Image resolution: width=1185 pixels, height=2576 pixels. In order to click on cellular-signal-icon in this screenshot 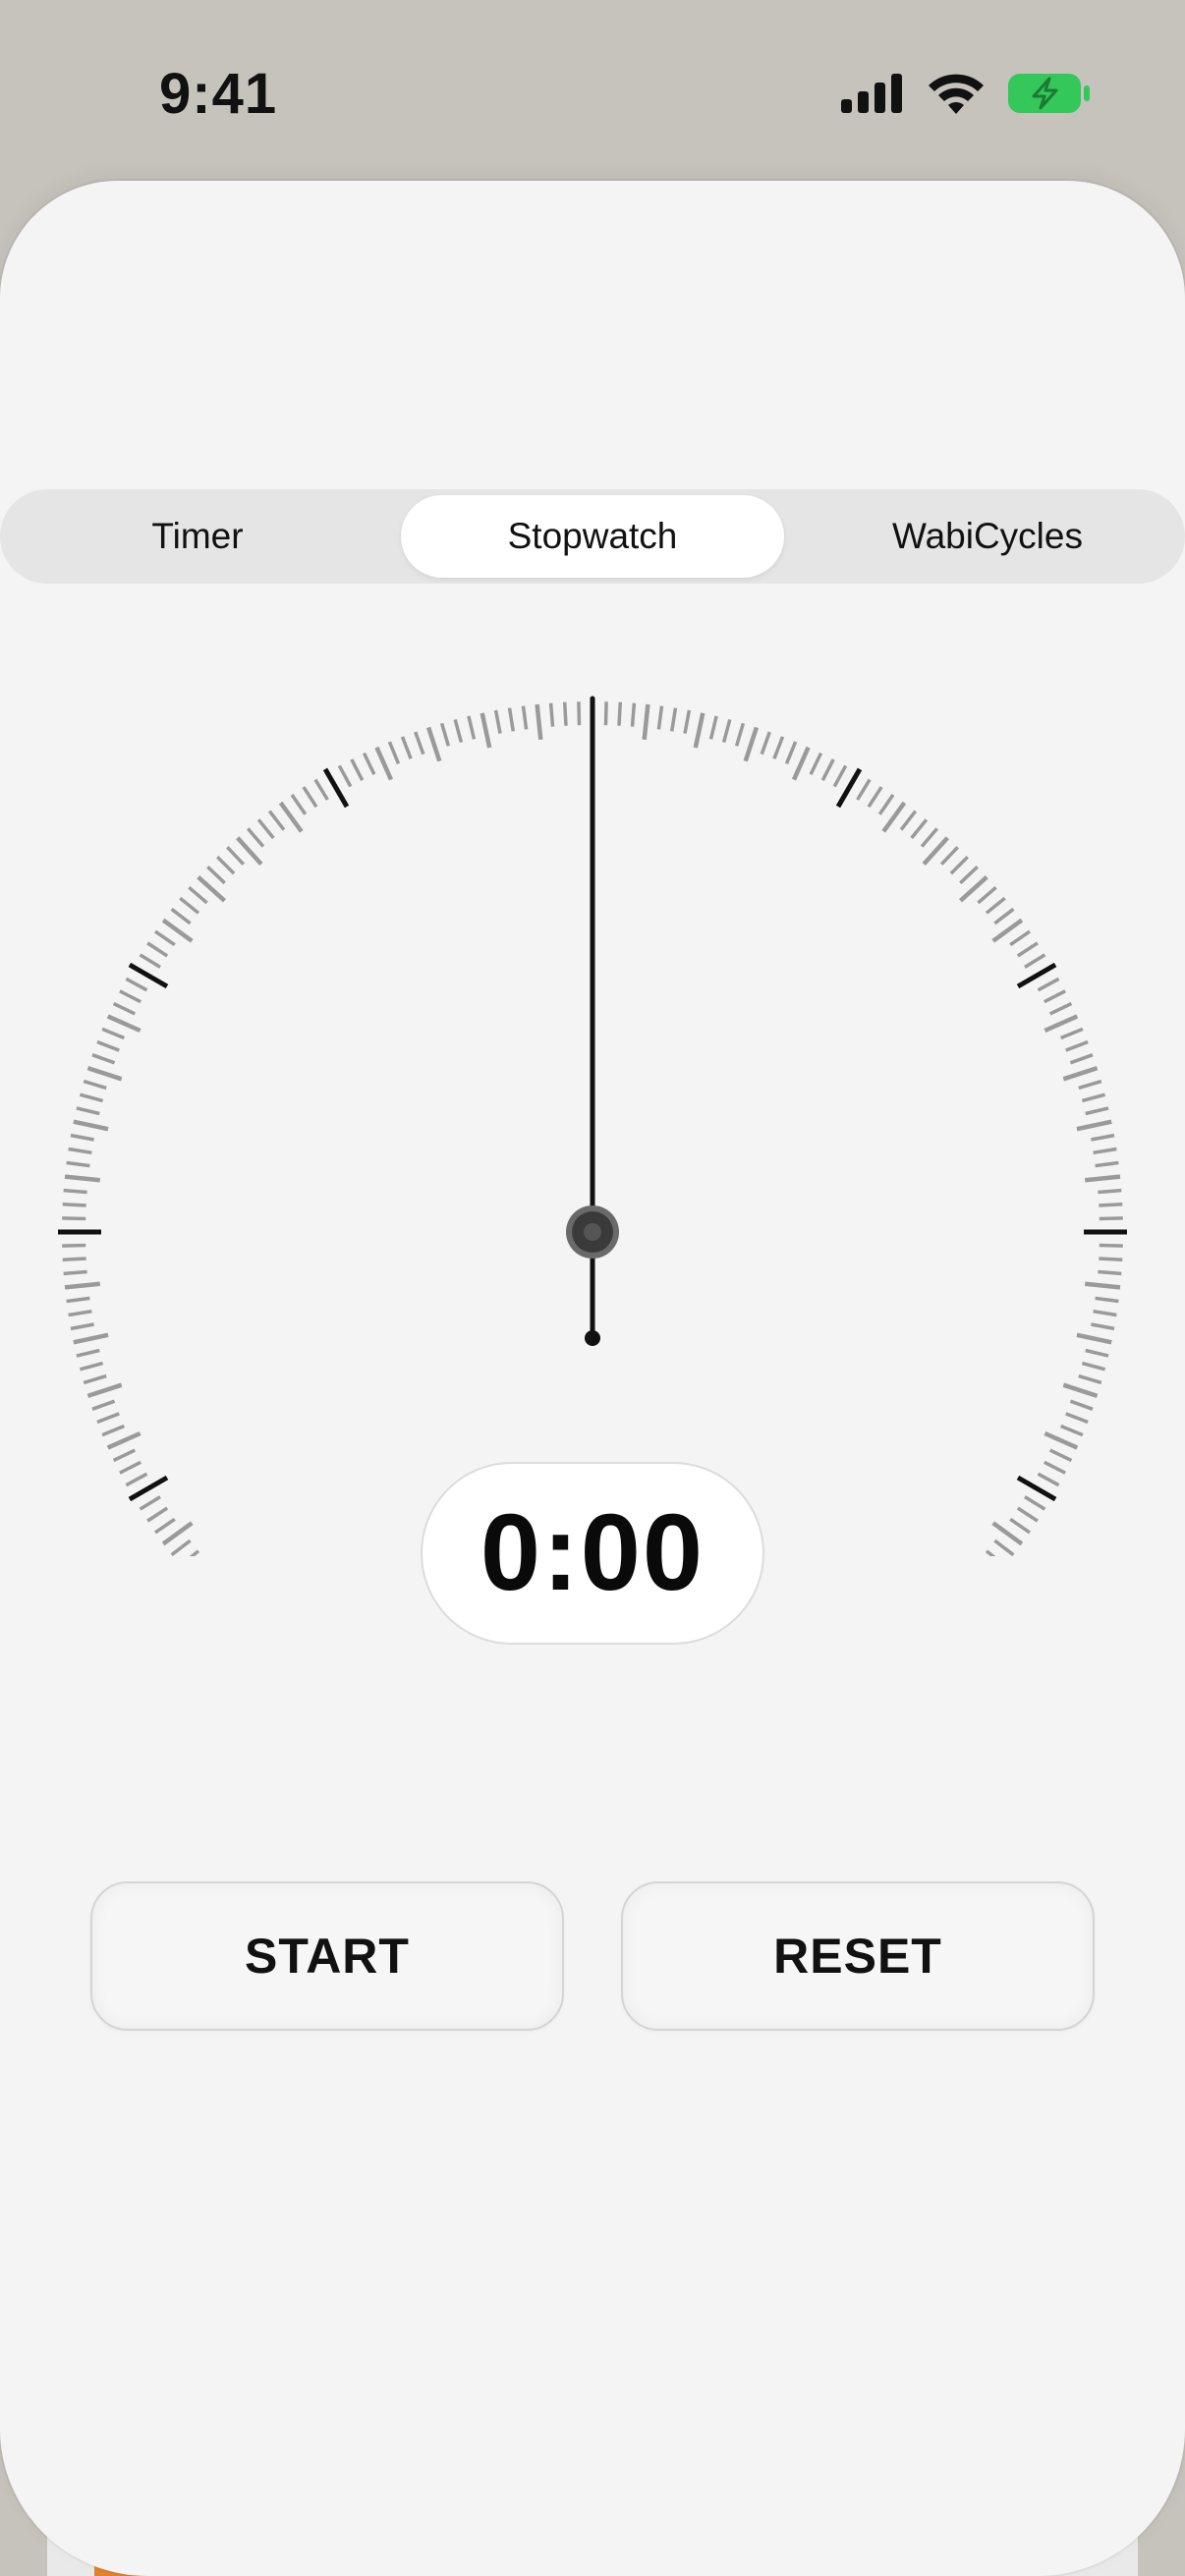, I will do `click(873, 95)`.